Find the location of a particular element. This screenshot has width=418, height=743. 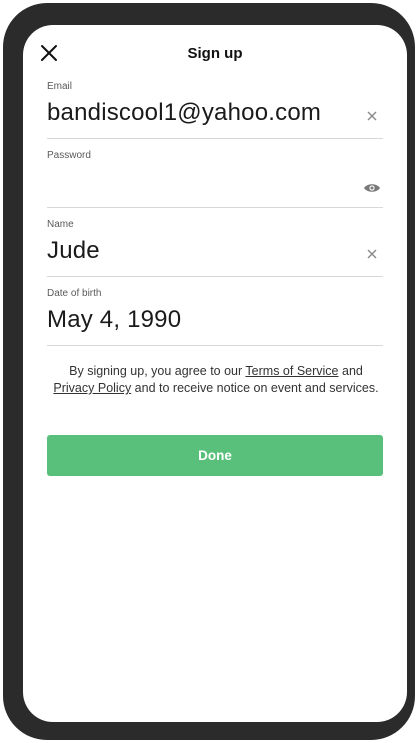

name-clear-button is located at coordinates (372, 254).